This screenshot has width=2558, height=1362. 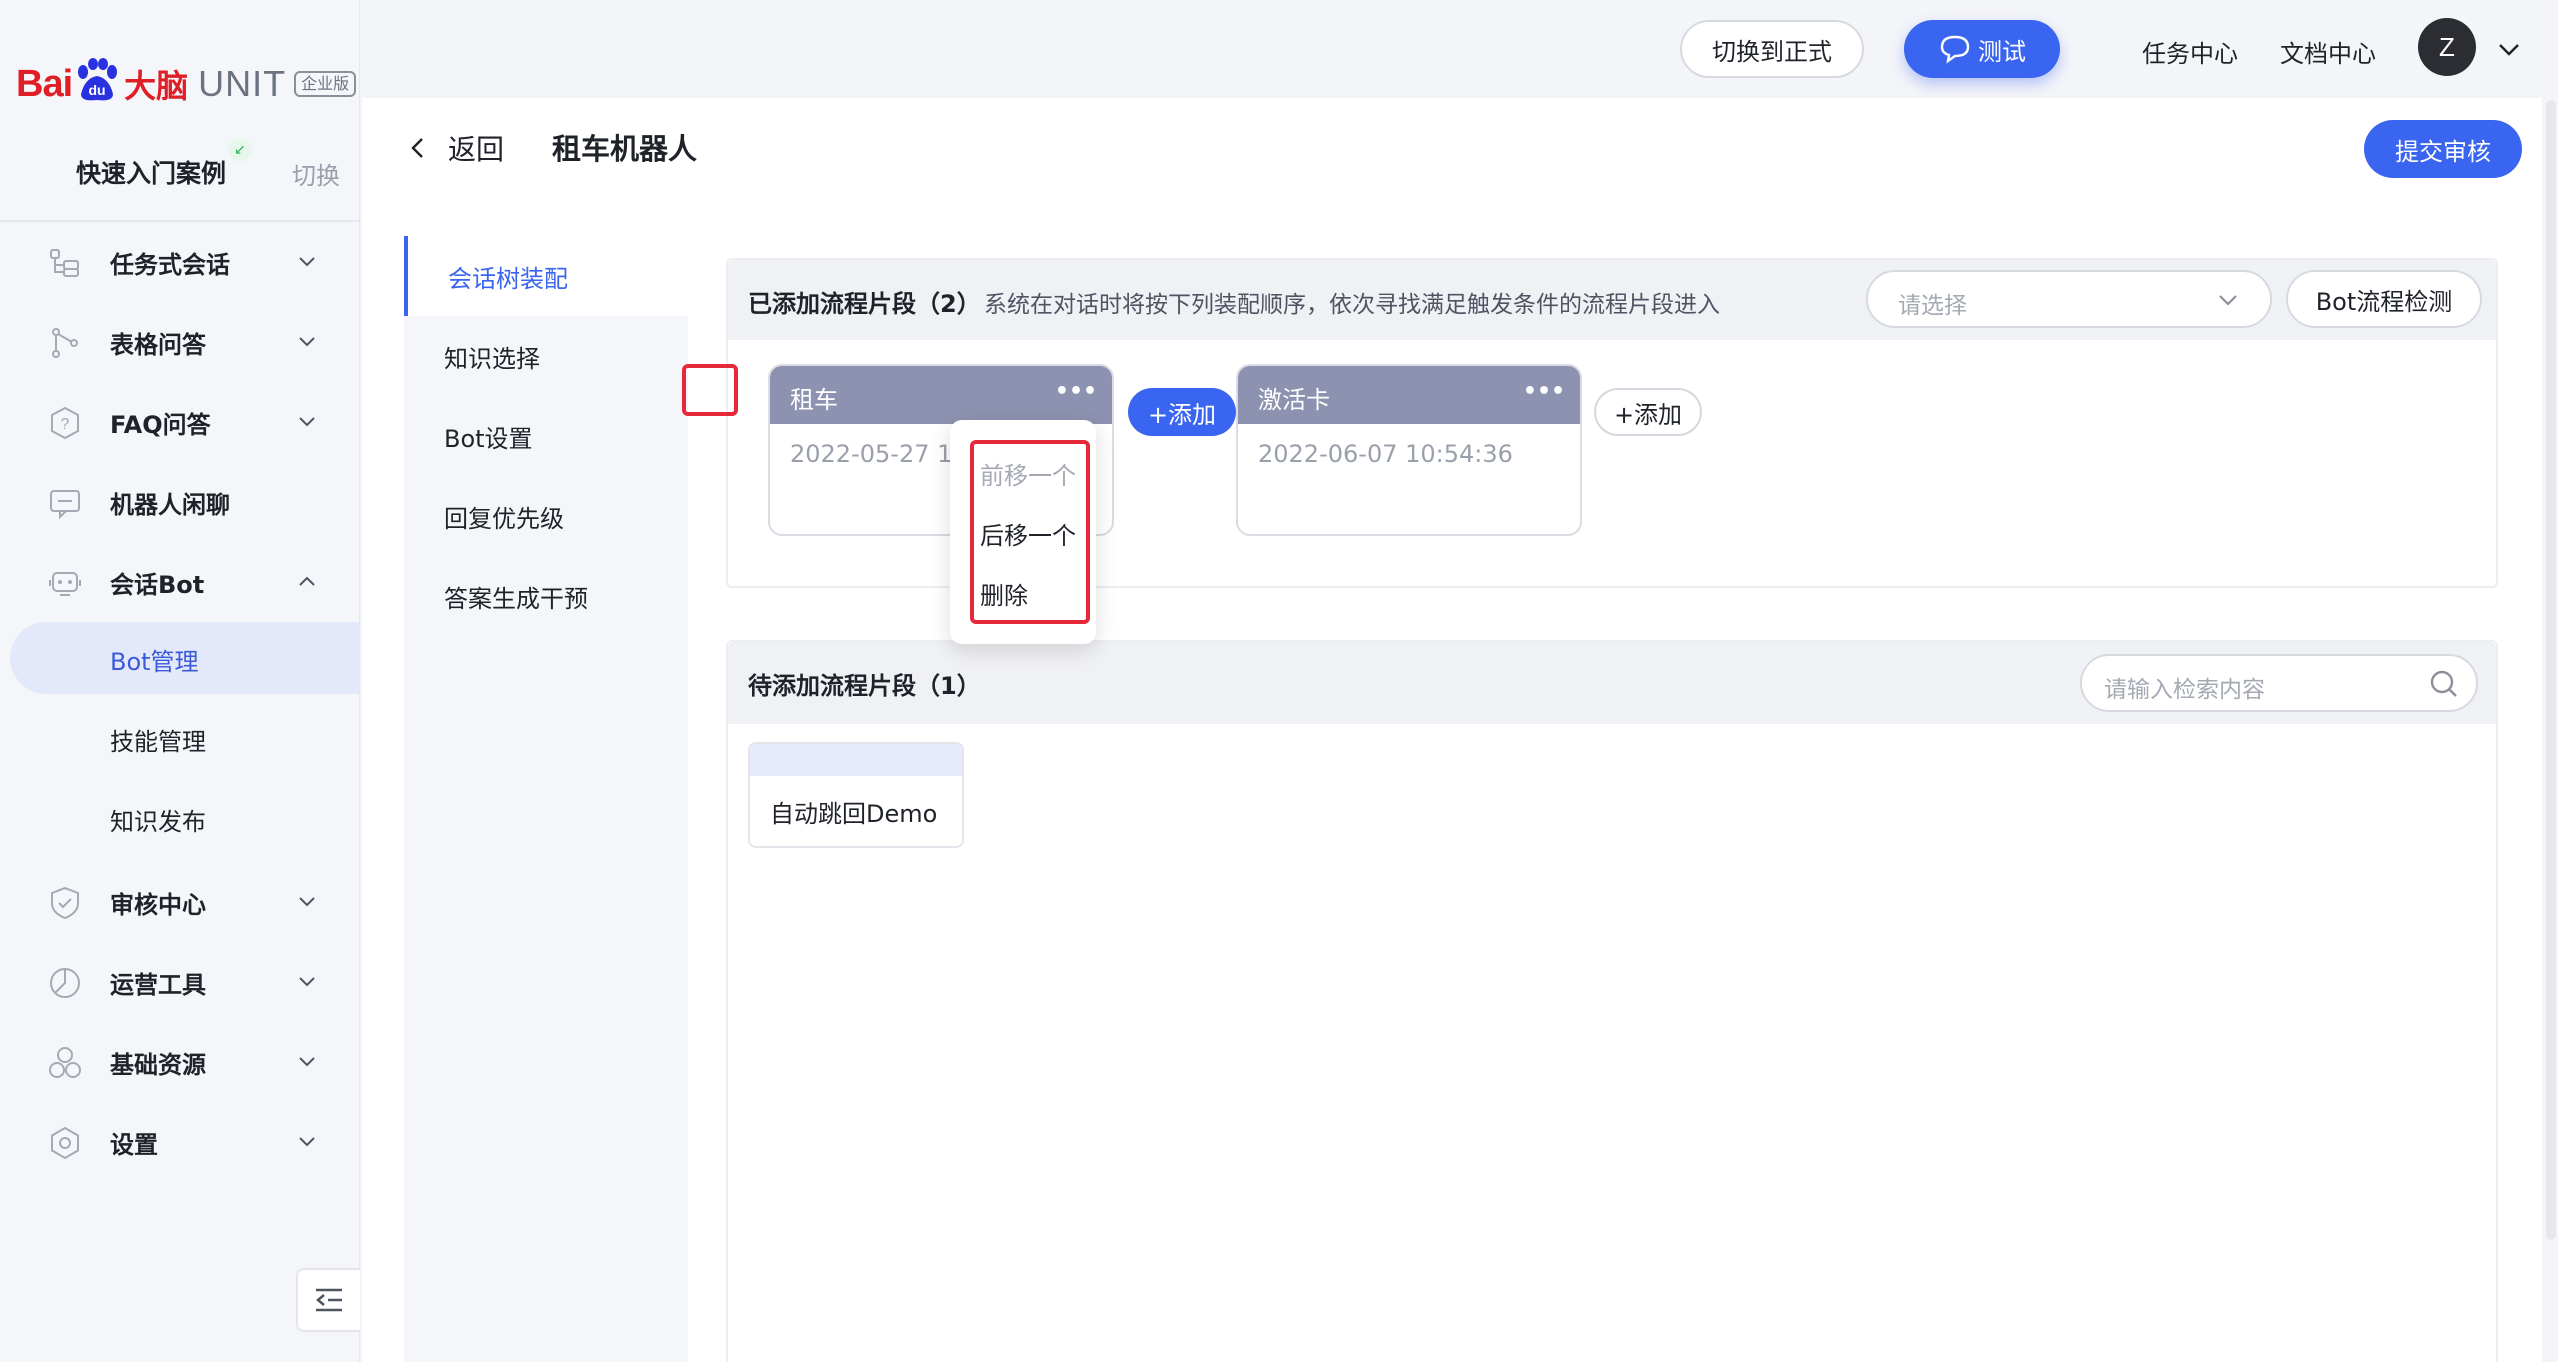 I want to click on fragment-select-placeholder: 请选择, so click(x=1932, y=306).